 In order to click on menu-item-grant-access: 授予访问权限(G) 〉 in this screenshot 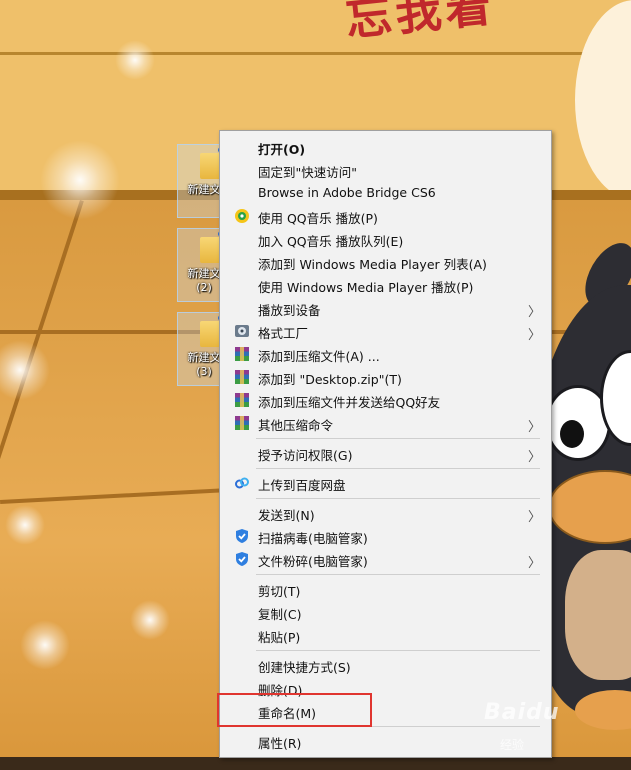, I will do `click(385, 453)`.